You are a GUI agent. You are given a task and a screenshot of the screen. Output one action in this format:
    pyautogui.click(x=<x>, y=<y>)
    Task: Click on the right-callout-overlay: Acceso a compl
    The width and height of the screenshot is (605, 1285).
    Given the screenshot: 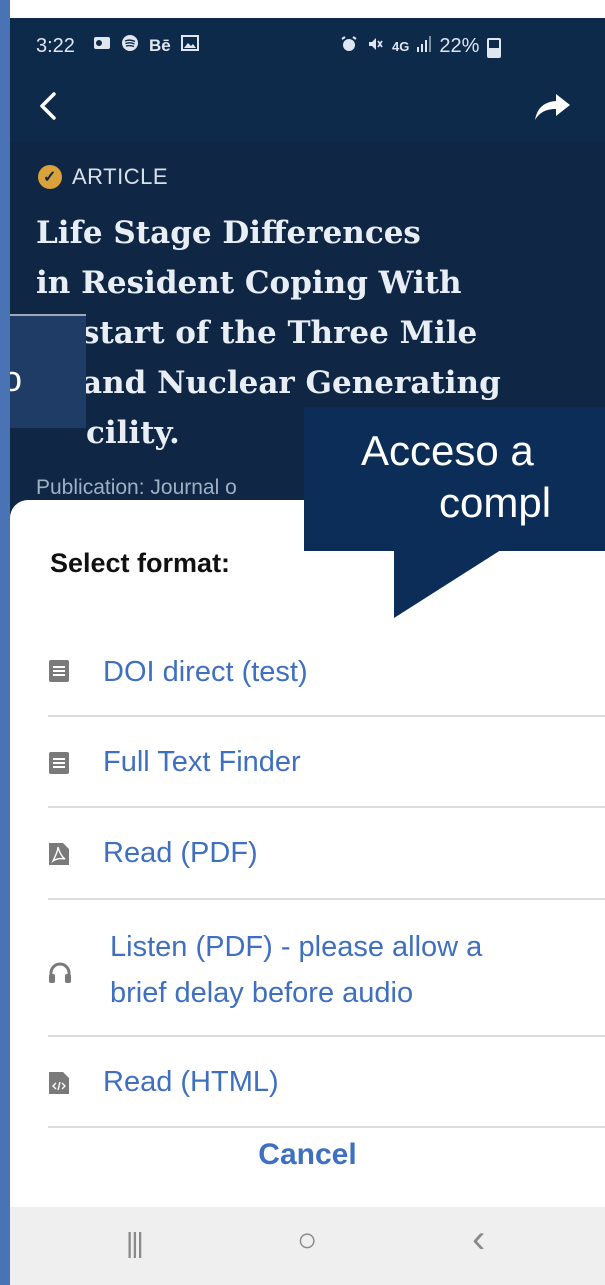 What is the action you would take?
    pyautogui.click(x=454, y=479)
    